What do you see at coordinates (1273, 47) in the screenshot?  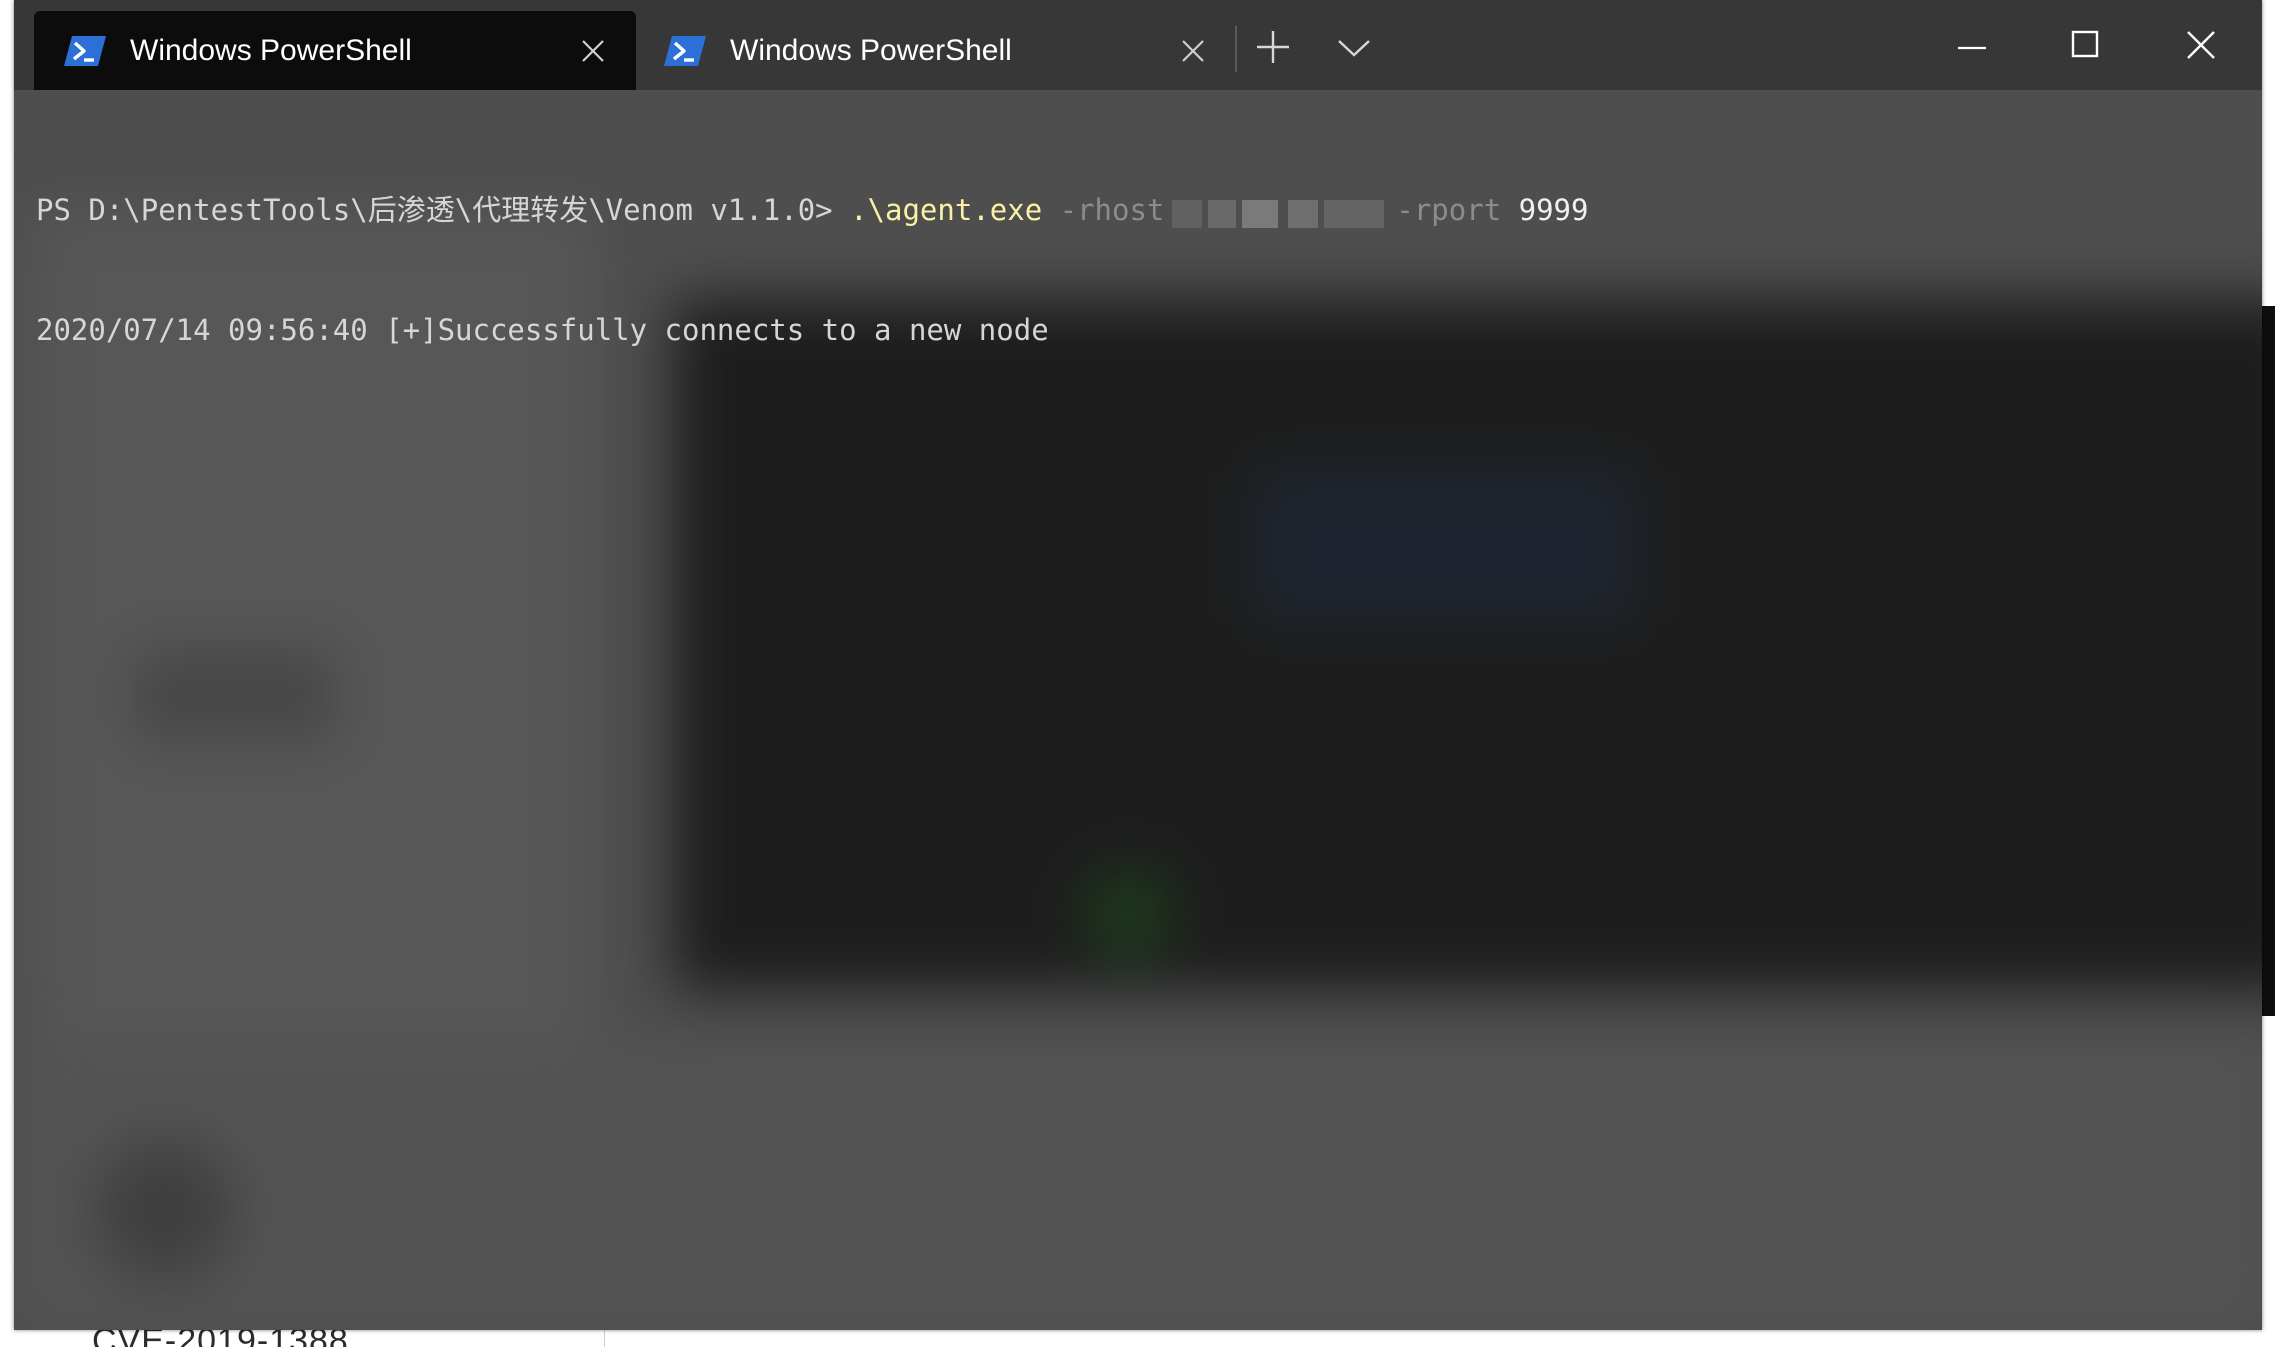 I see `plus-icon` at bounding box center [1273, 47].